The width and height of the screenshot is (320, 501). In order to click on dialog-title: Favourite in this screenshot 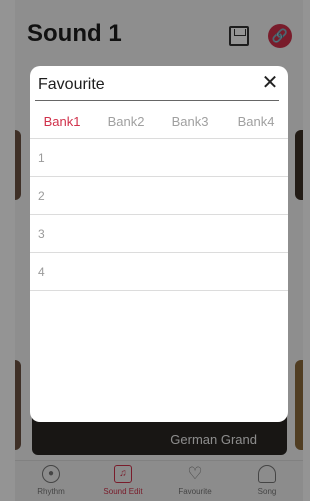, I will do `click(71, 84)`.